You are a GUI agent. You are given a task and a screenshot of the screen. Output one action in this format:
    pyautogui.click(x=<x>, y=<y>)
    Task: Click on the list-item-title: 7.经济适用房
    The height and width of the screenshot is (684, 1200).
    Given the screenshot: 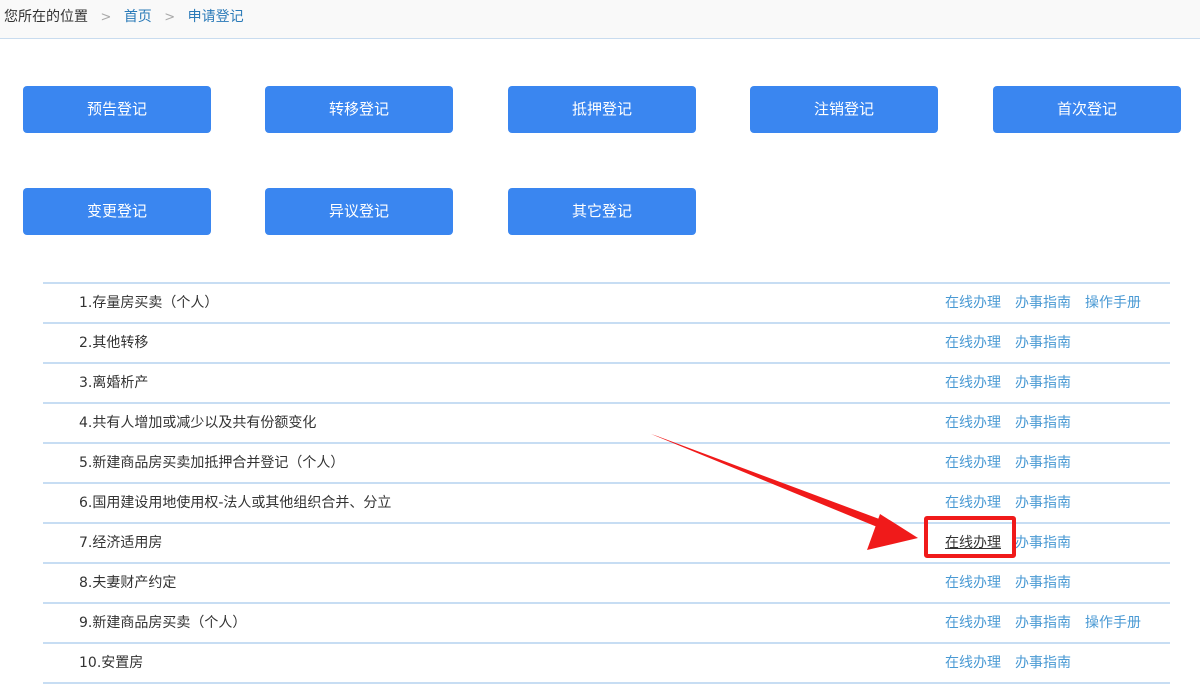 What is the action you would take?
    pyautogui.click(x=121, y=543)
    